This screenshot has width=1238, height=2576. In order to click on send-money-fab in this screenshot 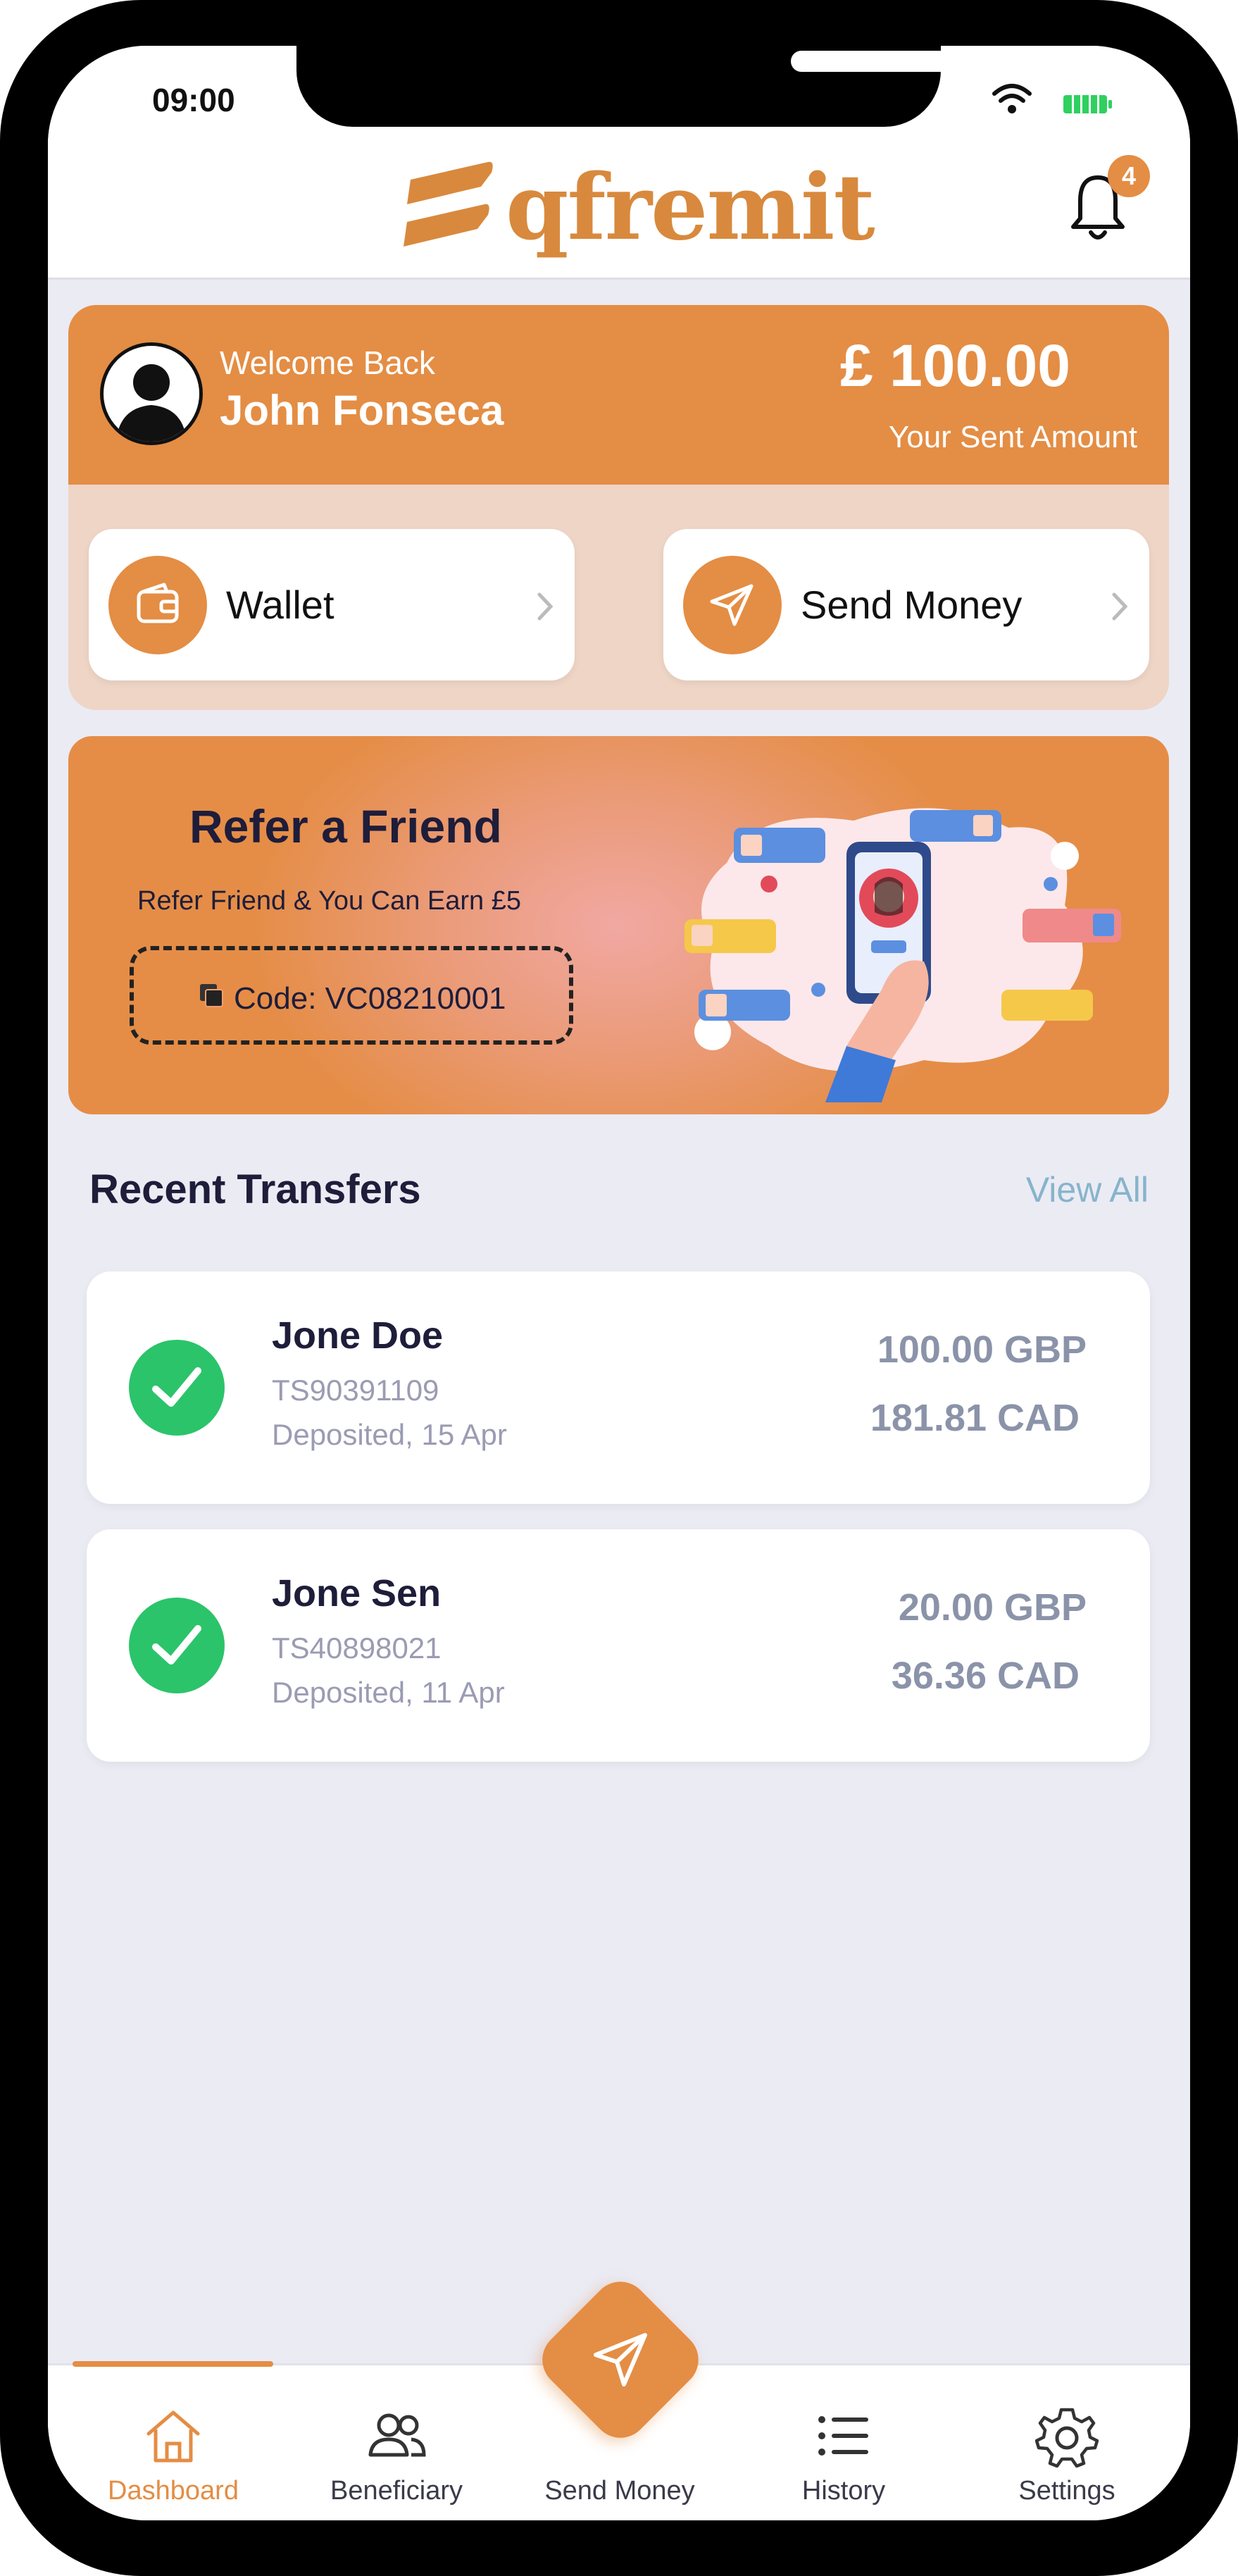, I will do `click(620, 2359)`.